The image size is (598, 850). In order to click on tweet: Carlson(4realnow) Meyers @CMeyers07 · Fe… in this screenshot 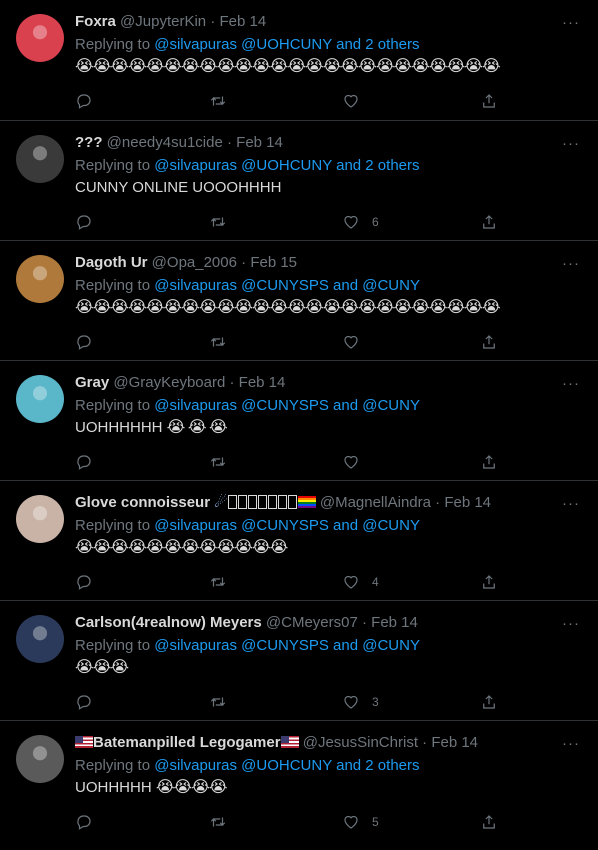, I will do `click(299, 660)`.